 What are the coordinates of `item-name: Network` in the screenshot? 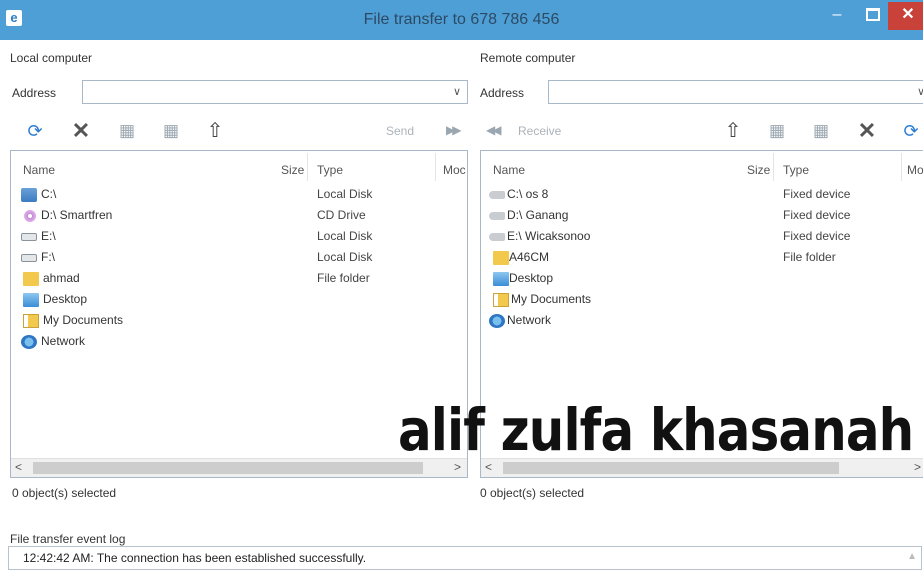 It's located at (63, 341).